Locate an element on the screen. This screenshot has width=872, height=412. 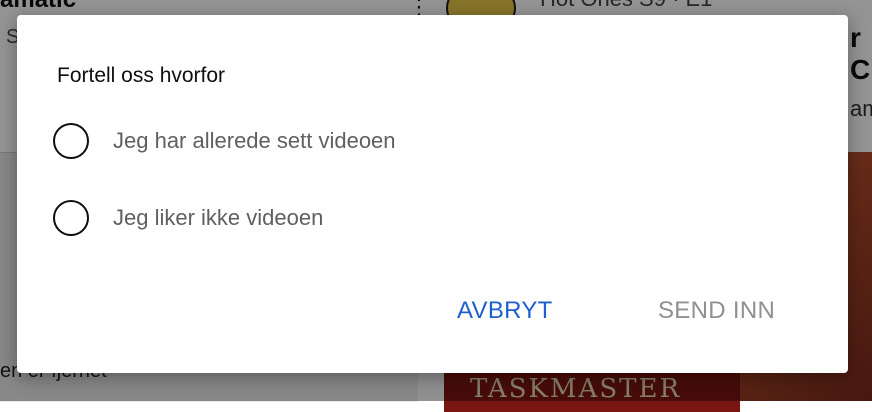
dialog-title: Fortell oss hvorfor is located at coordinates (141, 75).